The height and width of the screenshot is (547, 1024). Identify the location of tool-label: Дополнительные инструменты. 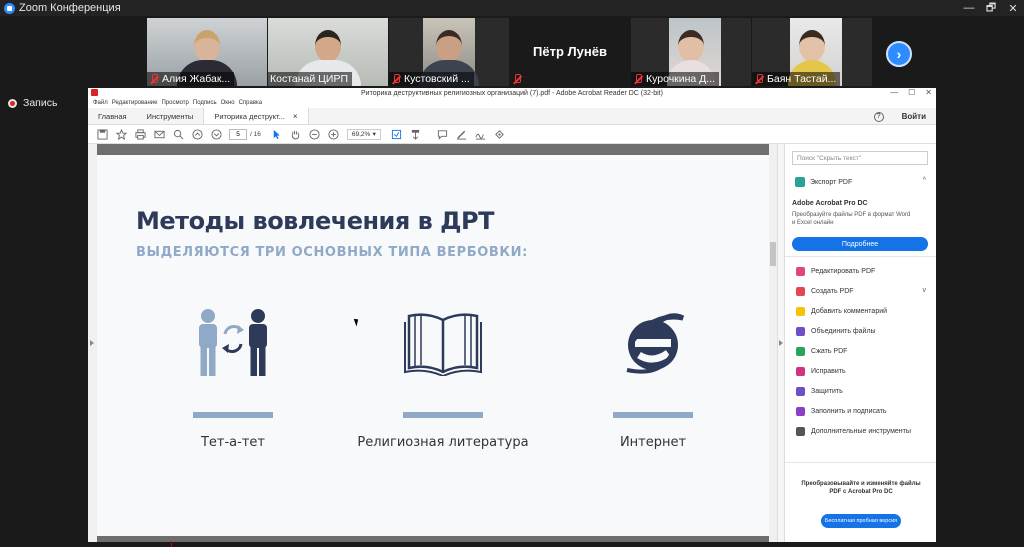
(861, 431).